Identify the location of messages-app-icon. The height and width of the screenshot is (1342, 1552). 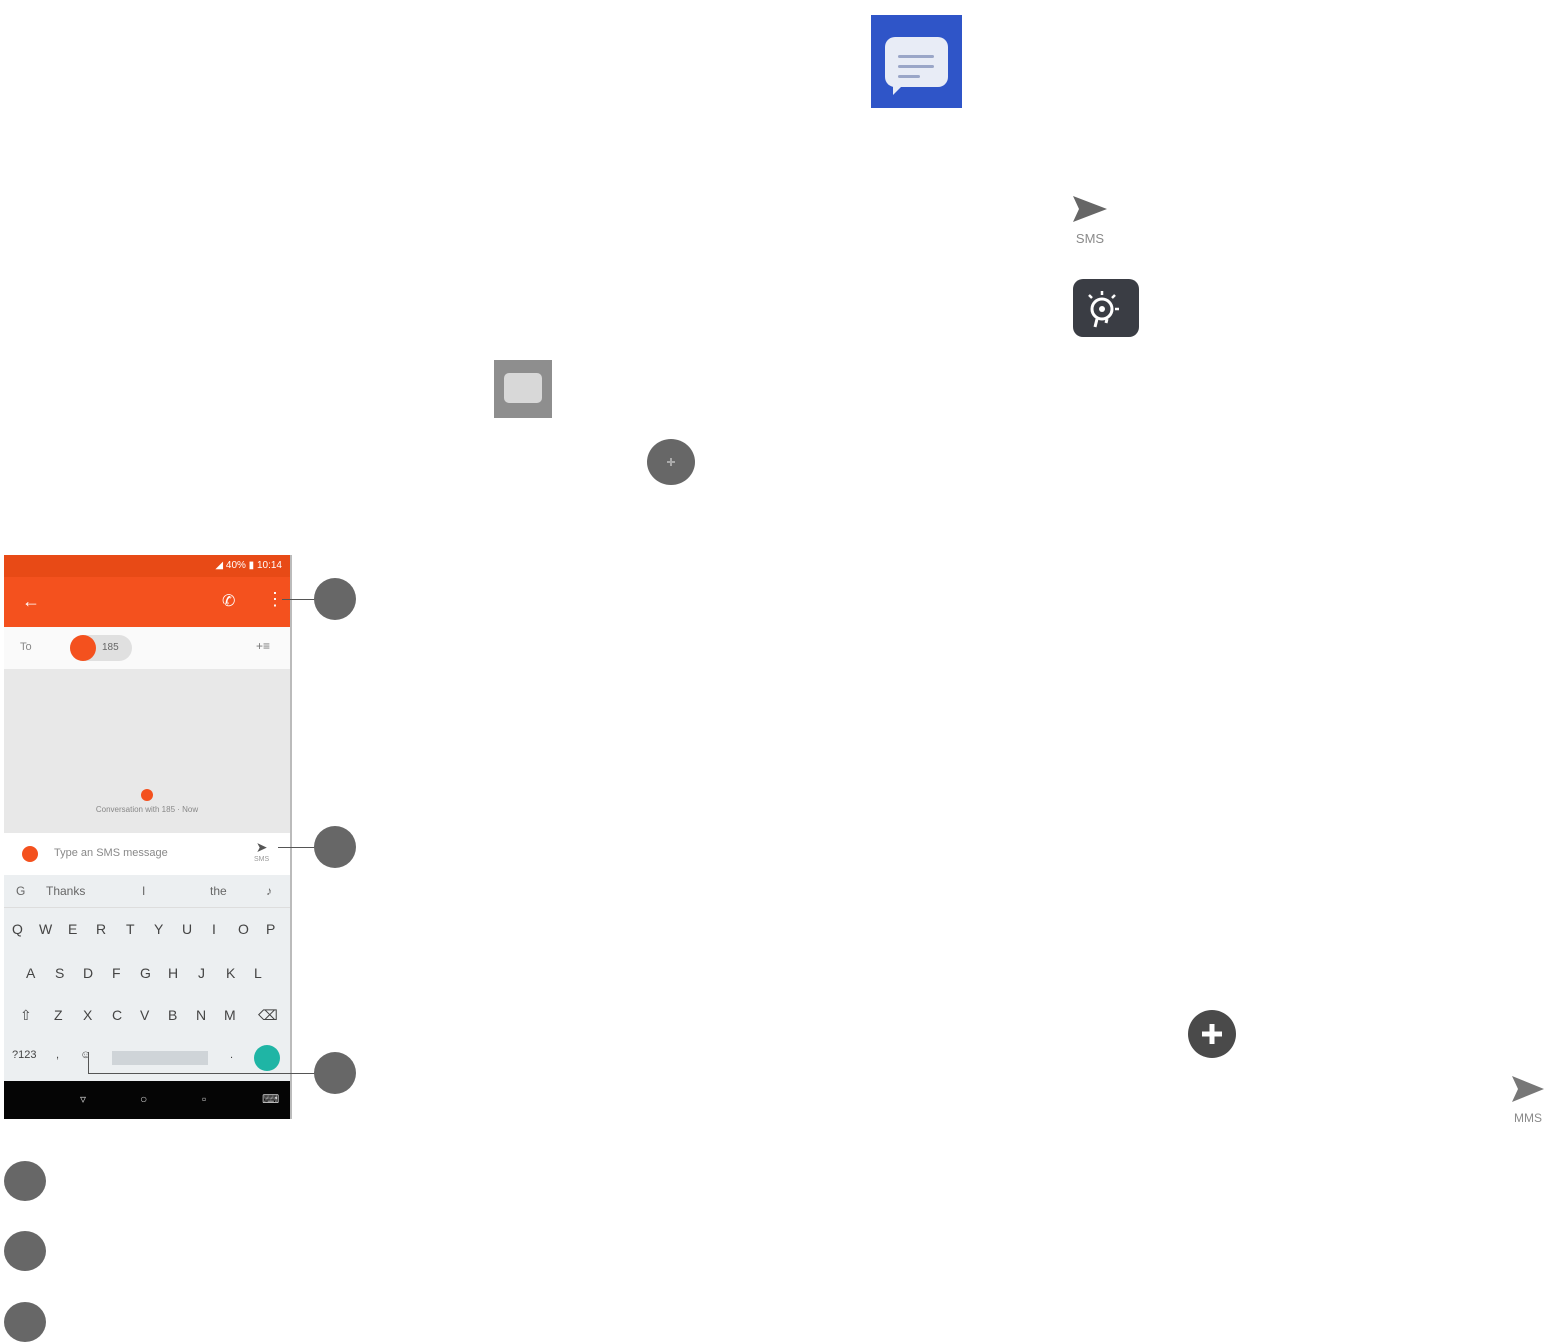
(916, 61).